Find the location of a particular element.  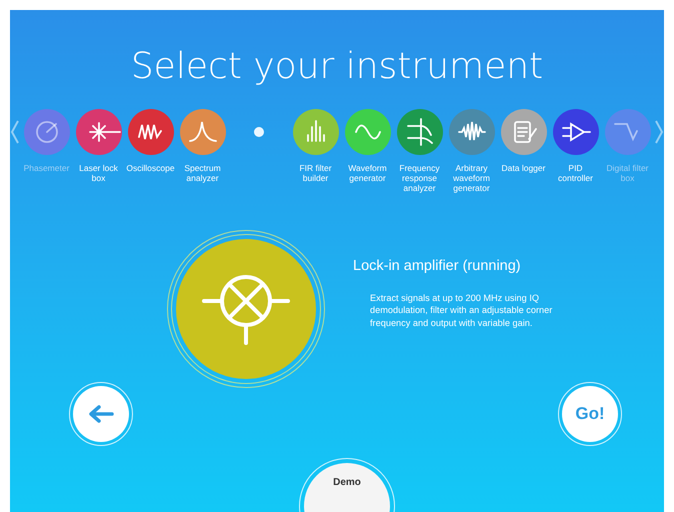

instrument-label: Laser lock box is located at coordinates (98, 173).